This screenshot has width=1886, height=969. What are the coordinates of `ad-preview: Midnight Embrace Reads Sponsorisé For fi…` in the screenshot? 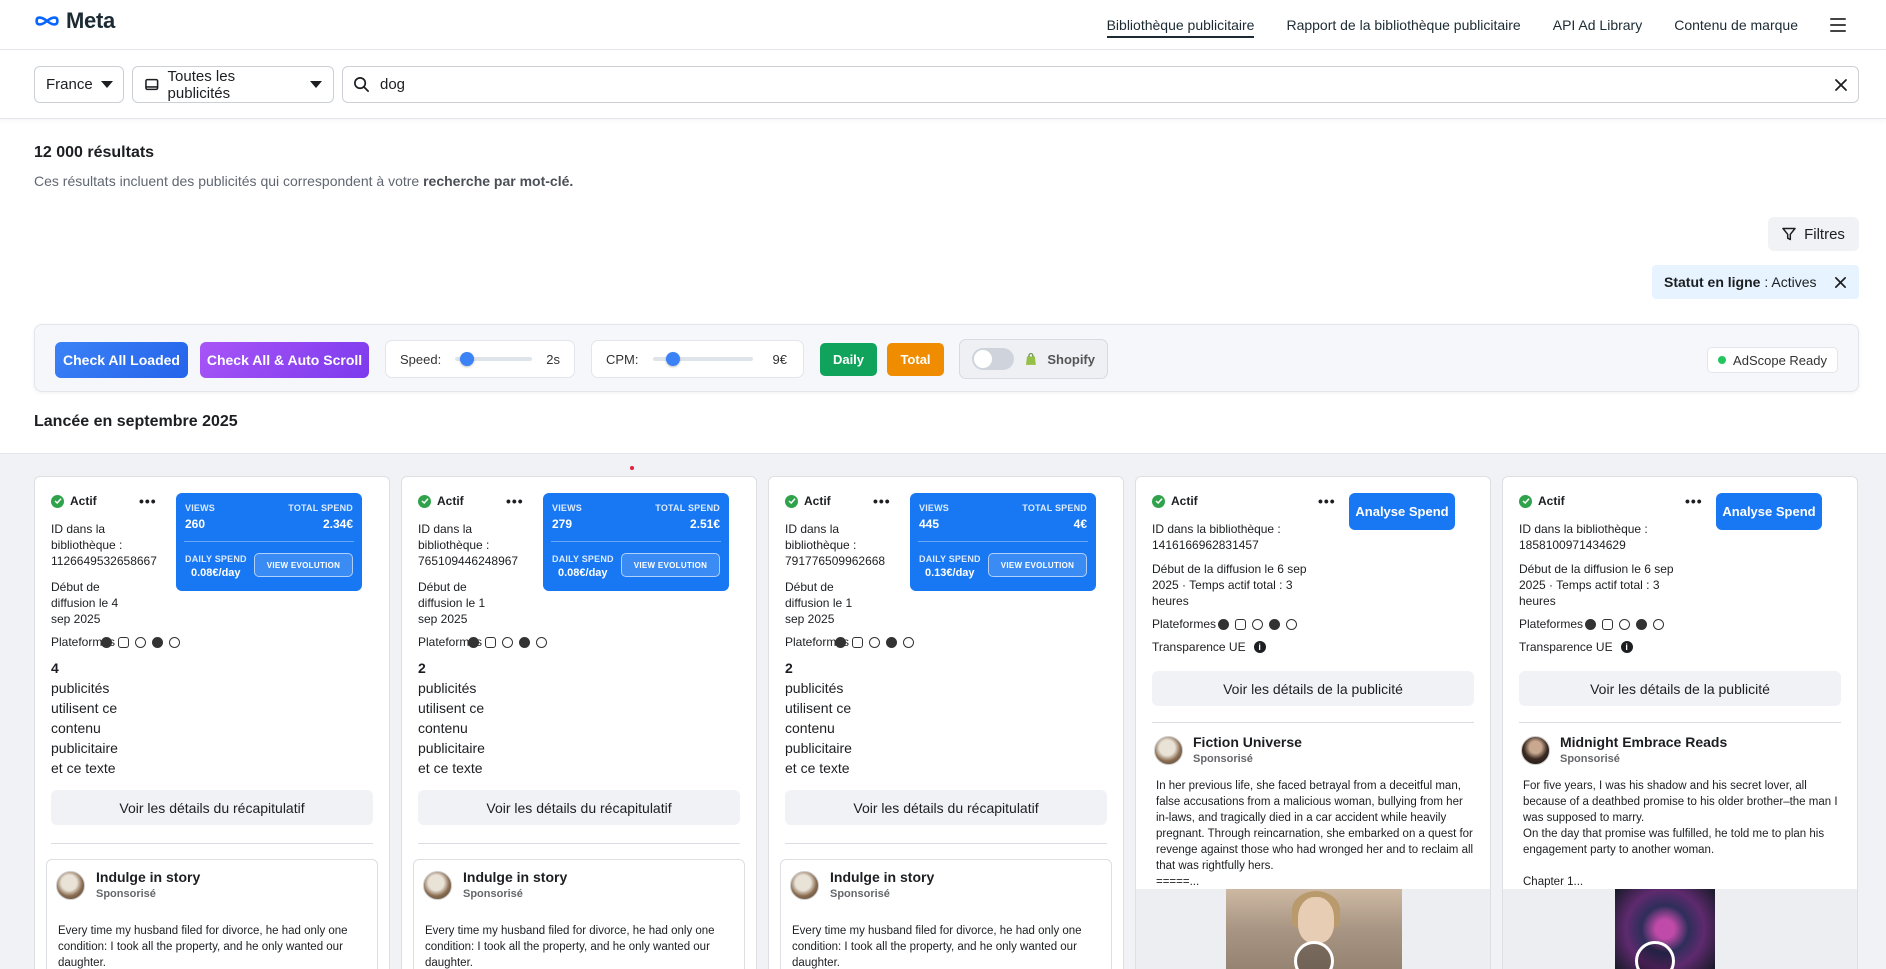 It's located at (1680, 846).